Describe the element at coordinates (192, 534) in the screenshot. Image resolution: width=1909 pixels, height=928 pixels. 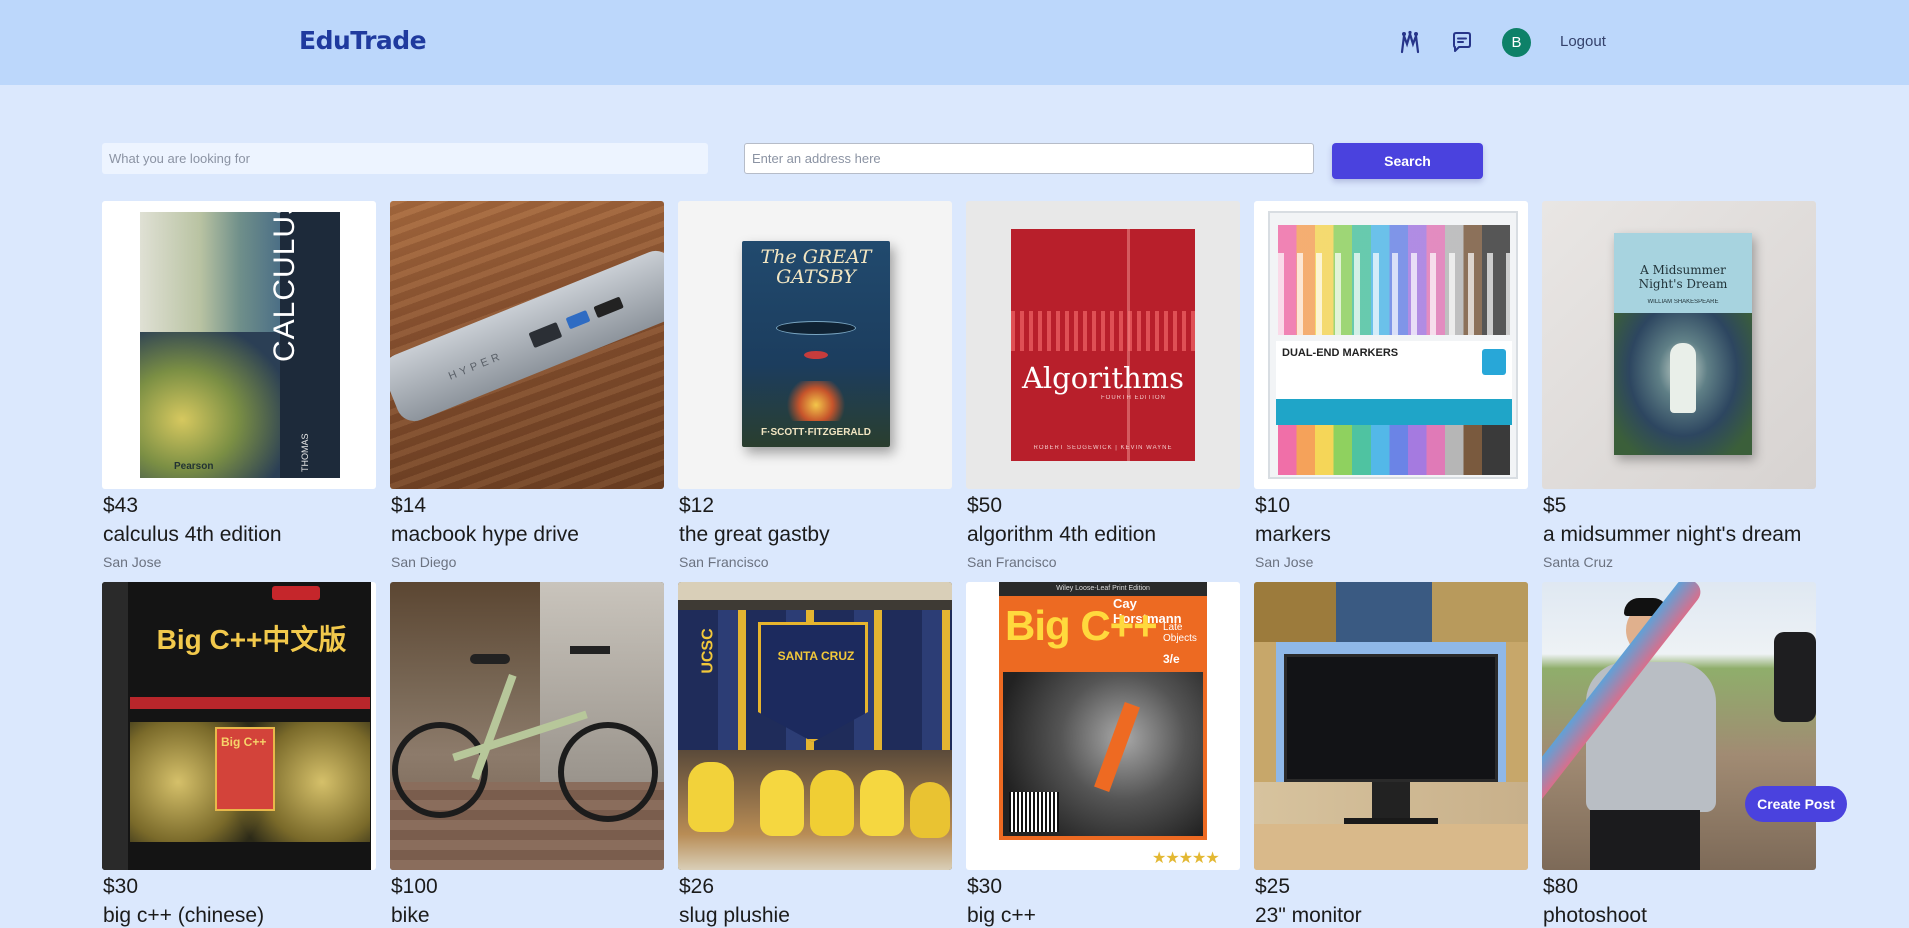
I see `listing-title: calculus 4th edition` at that location.